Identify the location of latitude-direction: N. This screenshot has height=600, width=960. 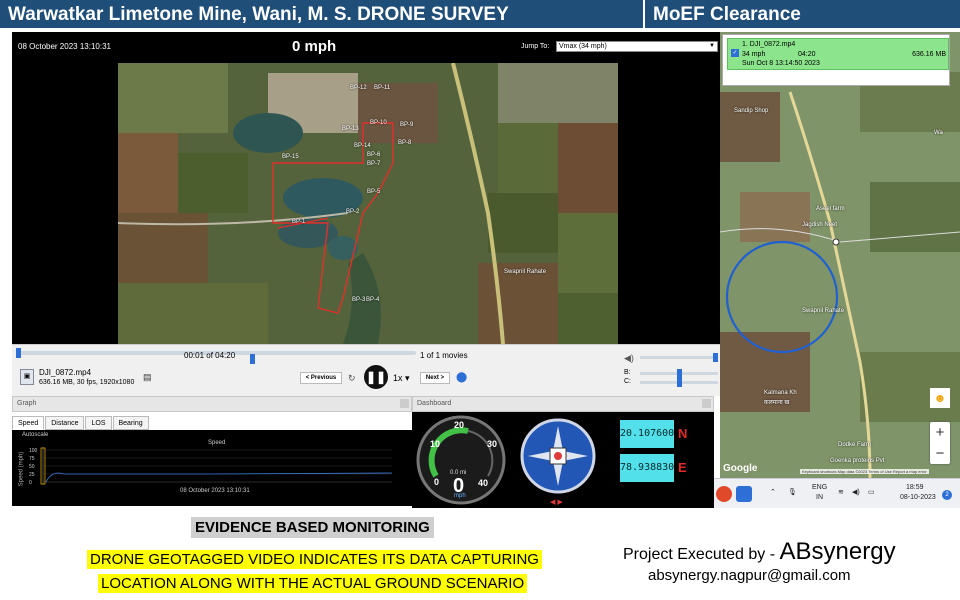
(683, 433).